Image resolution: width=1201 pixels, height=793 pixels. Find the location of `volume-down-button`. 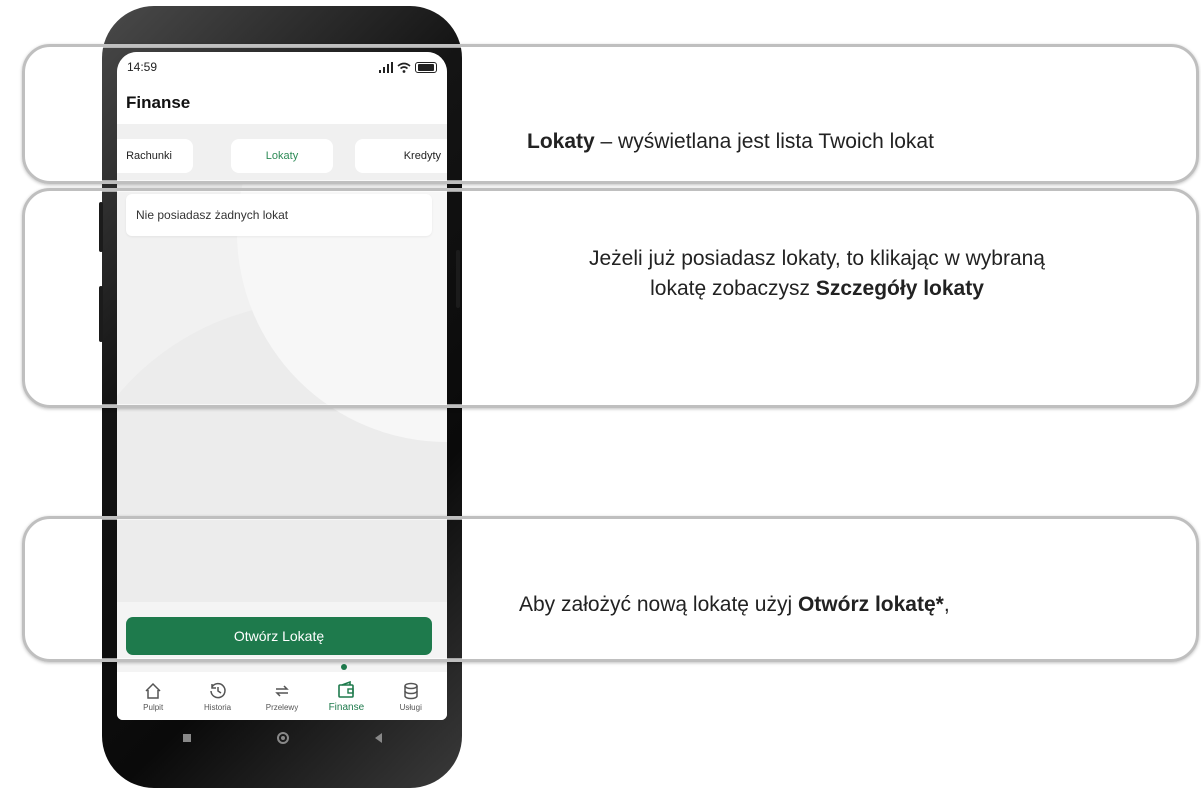

volume-down-button is located at coordinates (101, 314).